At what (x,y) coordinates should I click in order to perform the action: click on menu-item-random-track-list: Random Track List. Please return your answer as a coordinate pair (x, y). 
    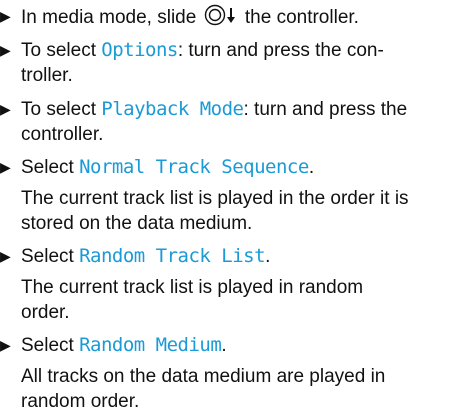
    Looking at the image, I should click on (172, 256).